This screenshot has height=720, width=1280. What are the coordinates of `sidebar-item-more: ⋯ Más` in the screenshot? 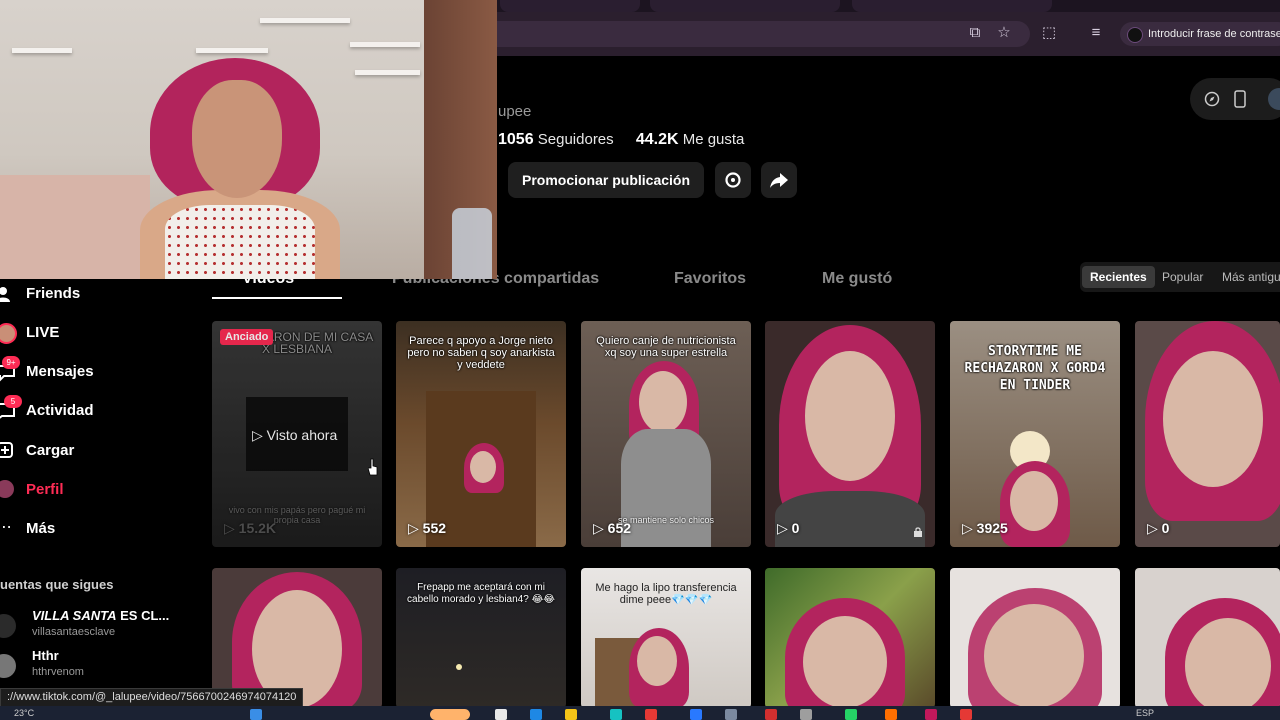 It's located at (95, 529).